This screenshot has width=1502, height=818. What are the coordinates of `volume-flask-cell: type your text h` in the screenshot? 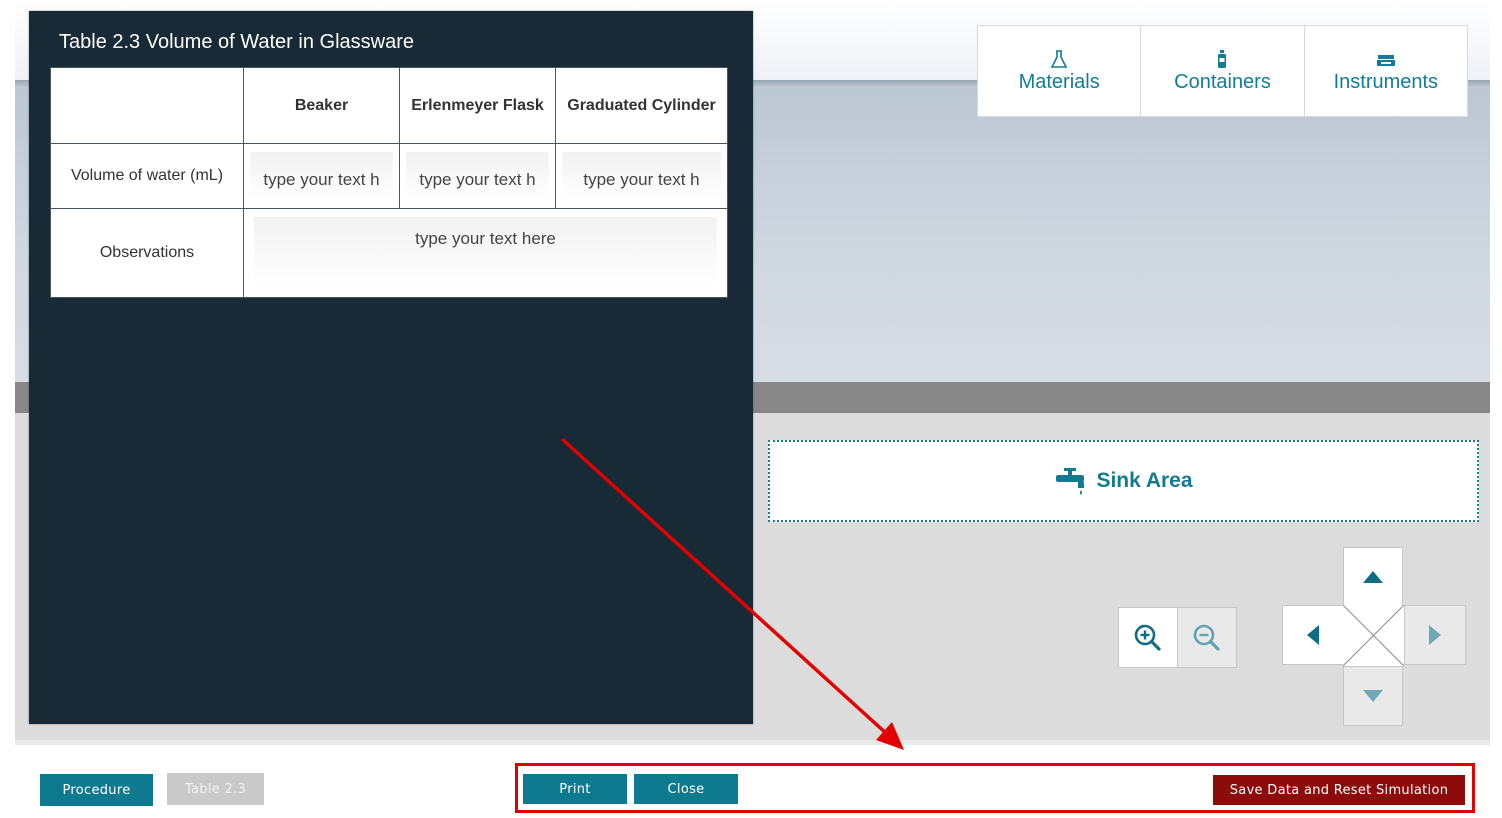 It's located at (477, 176).